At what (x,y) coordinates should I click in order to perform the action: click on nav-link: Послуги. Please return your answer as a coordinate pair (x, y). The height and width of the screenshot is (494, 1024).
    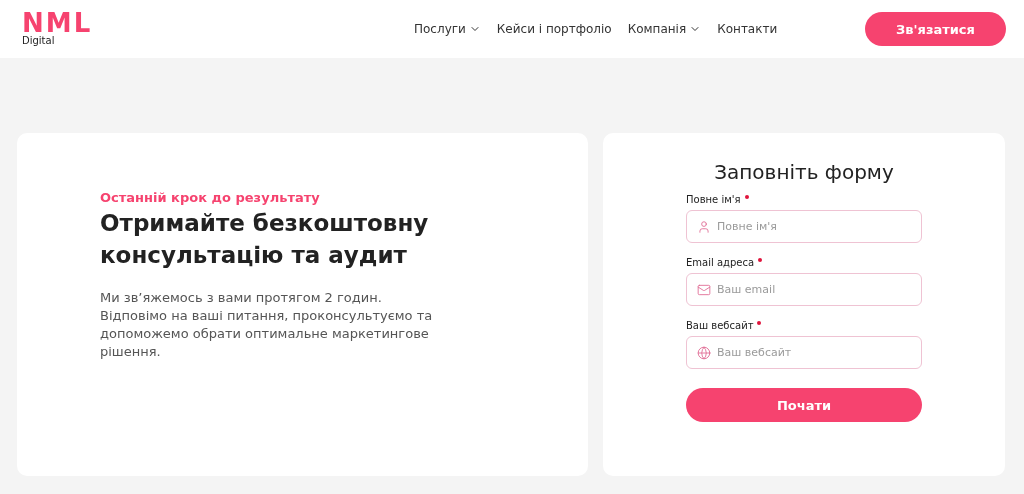
    Looking at the image, I should click on (447, 29).